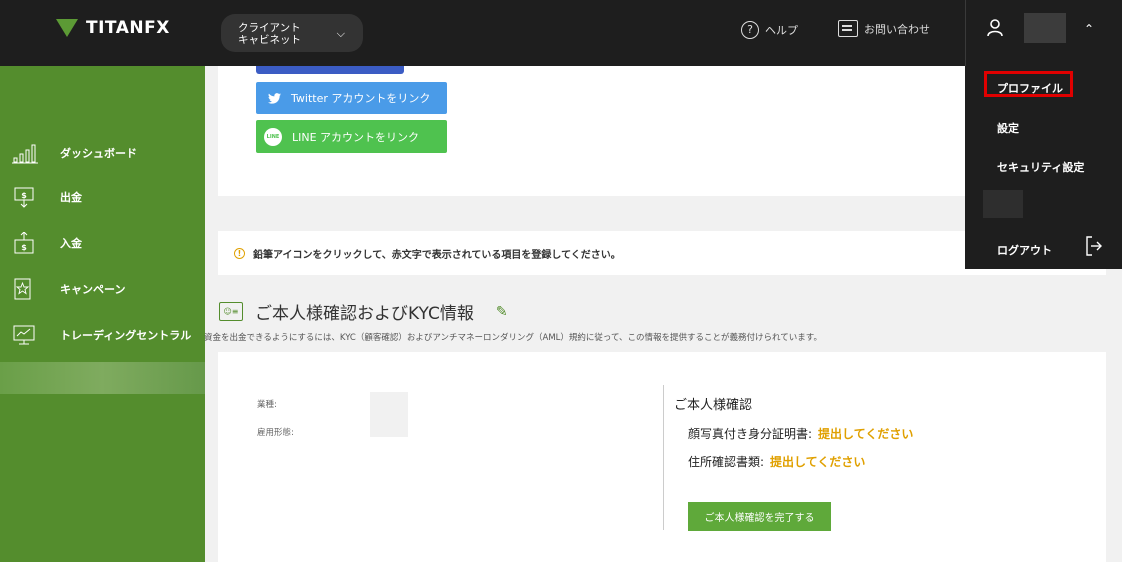  Describe the element at coordinates (750, 434) in the screenshot. I see `photo-id-label: 顔写真付き身分証明書:` at that location.